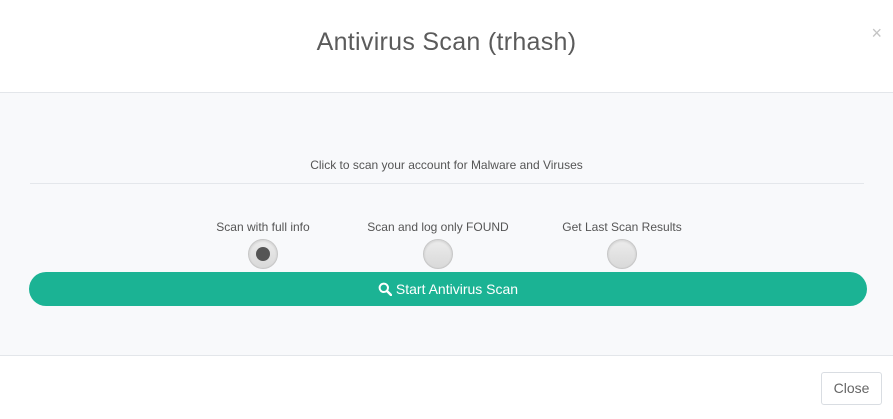 Image resolution: width=893 pixels, height=419 pixels. I want to click on radio-selected-dot, so click(263, 254).